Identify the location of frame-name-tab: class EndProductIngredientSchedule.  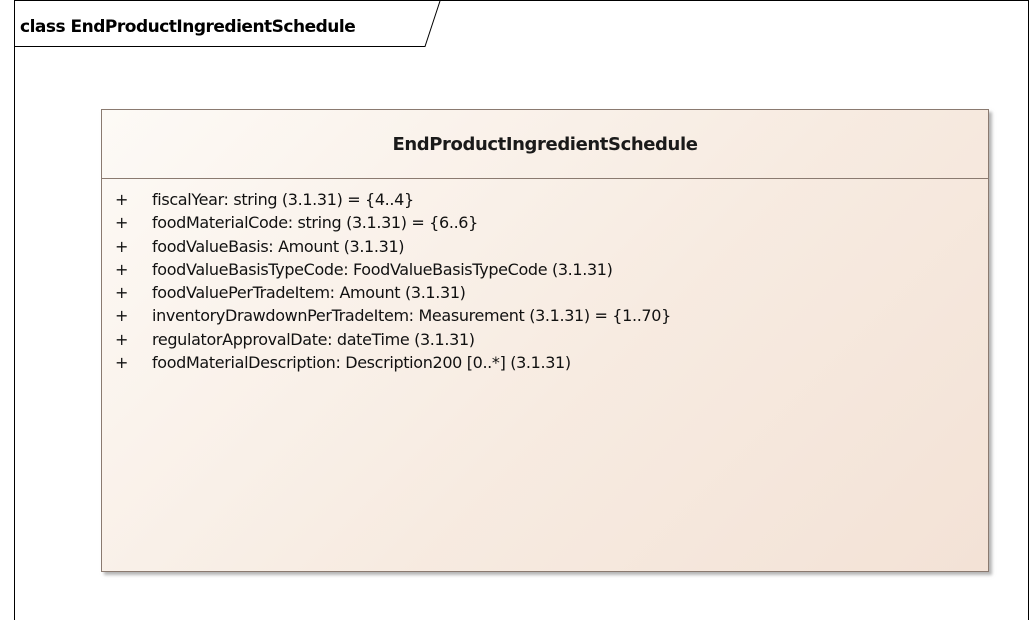
(235, 24).